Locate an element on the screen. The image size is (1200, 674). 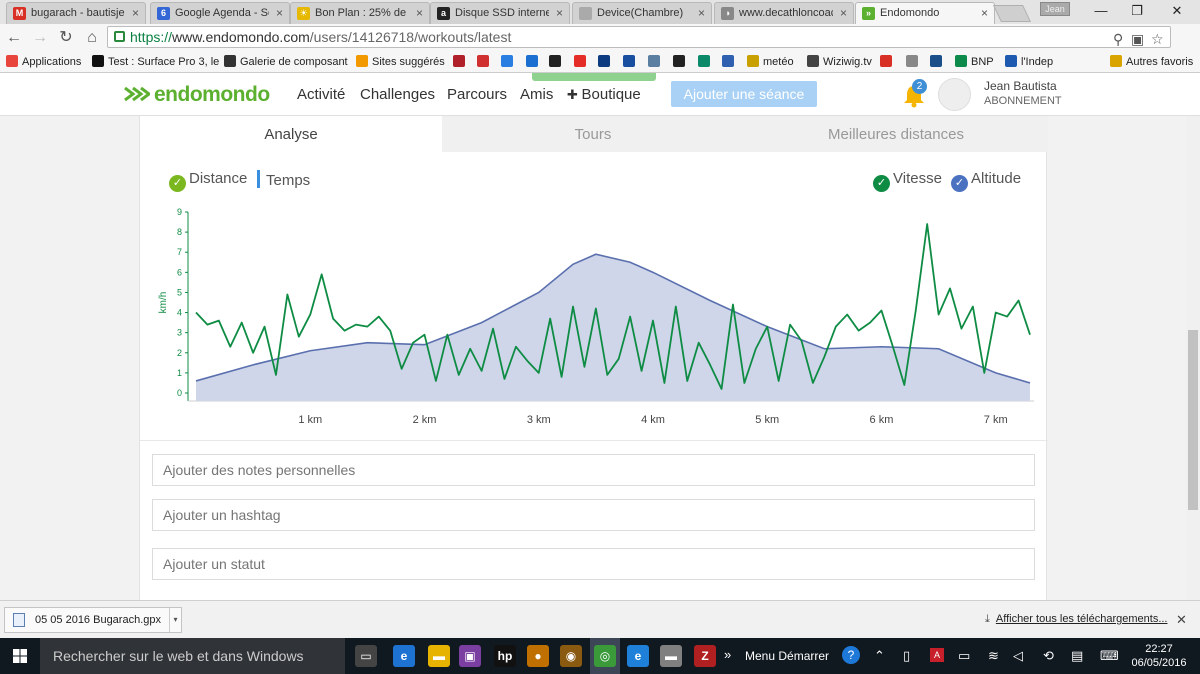
ie-icon: e is located at coordinates (638, 656).